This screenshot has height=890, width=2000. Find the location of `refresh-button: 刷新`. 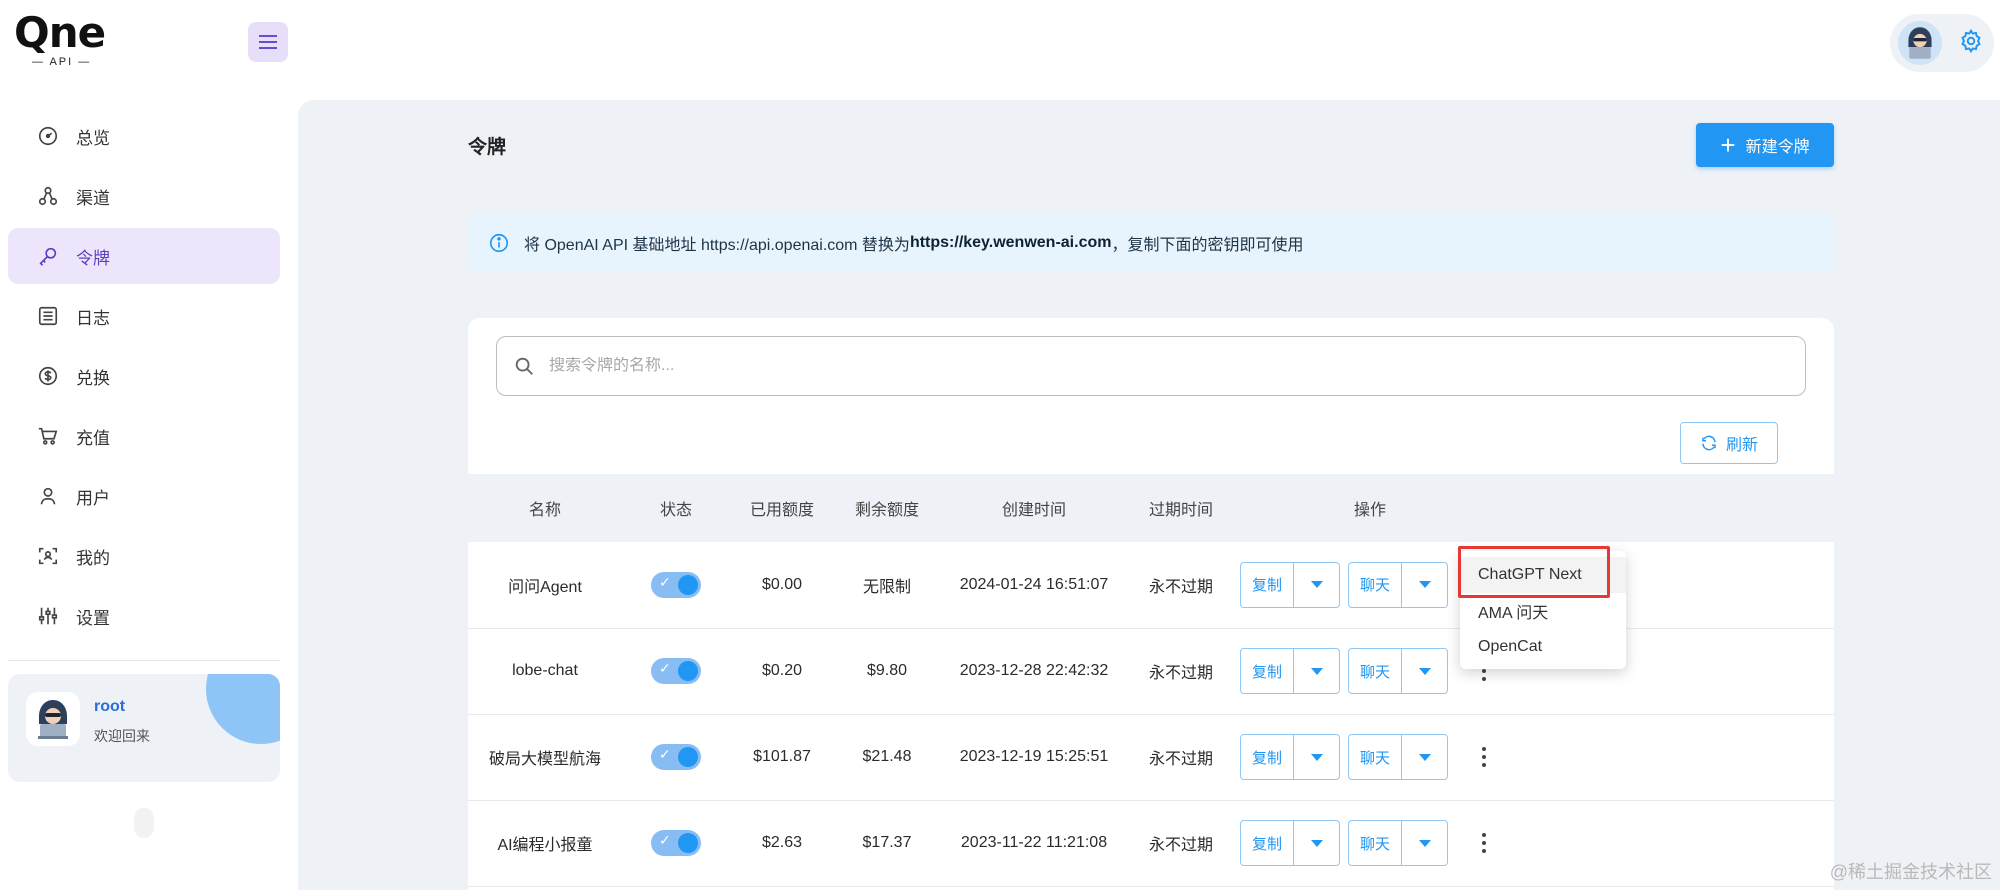

refresh-button: 刷新 is located at coordinates (1729, 443).